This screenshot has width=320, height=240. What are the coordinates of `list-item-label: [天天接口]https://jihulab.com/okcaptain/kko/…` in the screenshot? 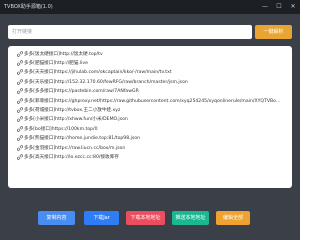 It's located at (102, 73).